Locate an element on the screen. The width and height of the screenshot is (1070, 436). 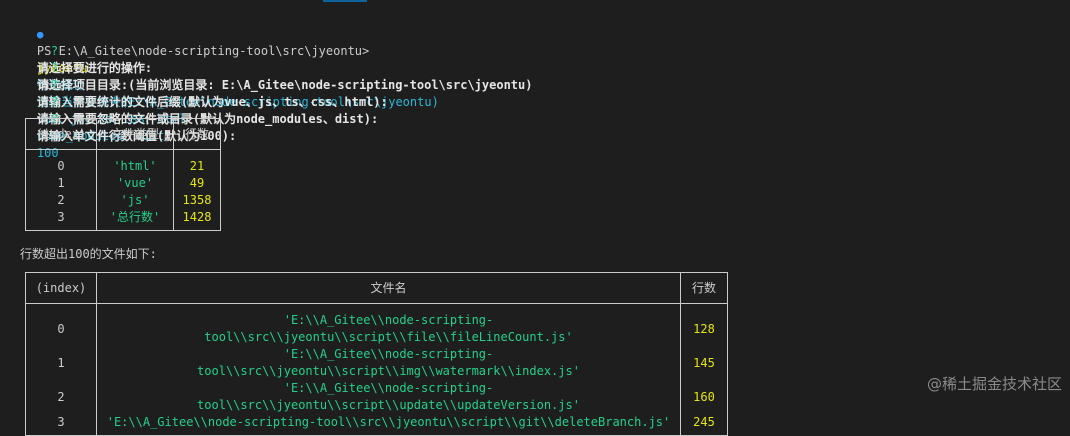
table-header-row: (index) 文件类型 行数 is located at coordinates (123, 134).